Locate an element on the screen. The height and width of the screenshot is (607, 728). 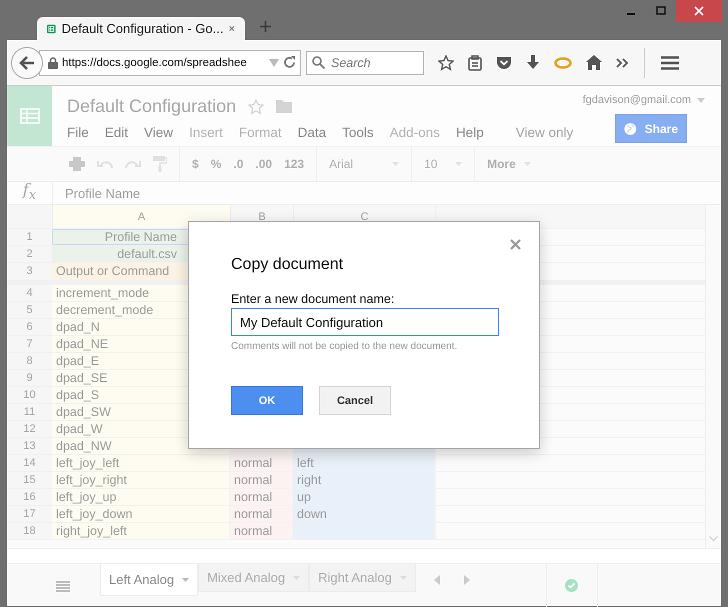
close-button is located at coordinates (699, 11).